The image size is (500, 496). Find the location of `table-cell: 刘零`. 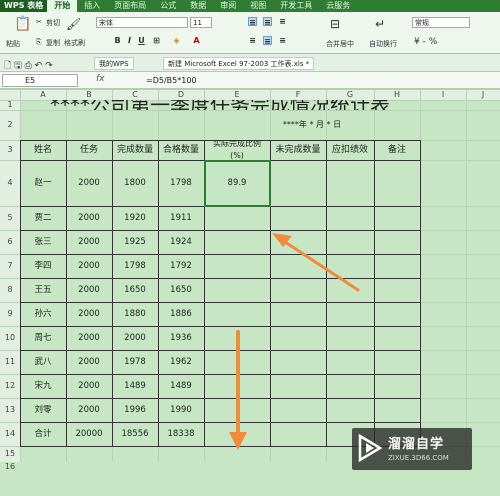

table-cell: 刘零 is located at coordinates (43, 410).